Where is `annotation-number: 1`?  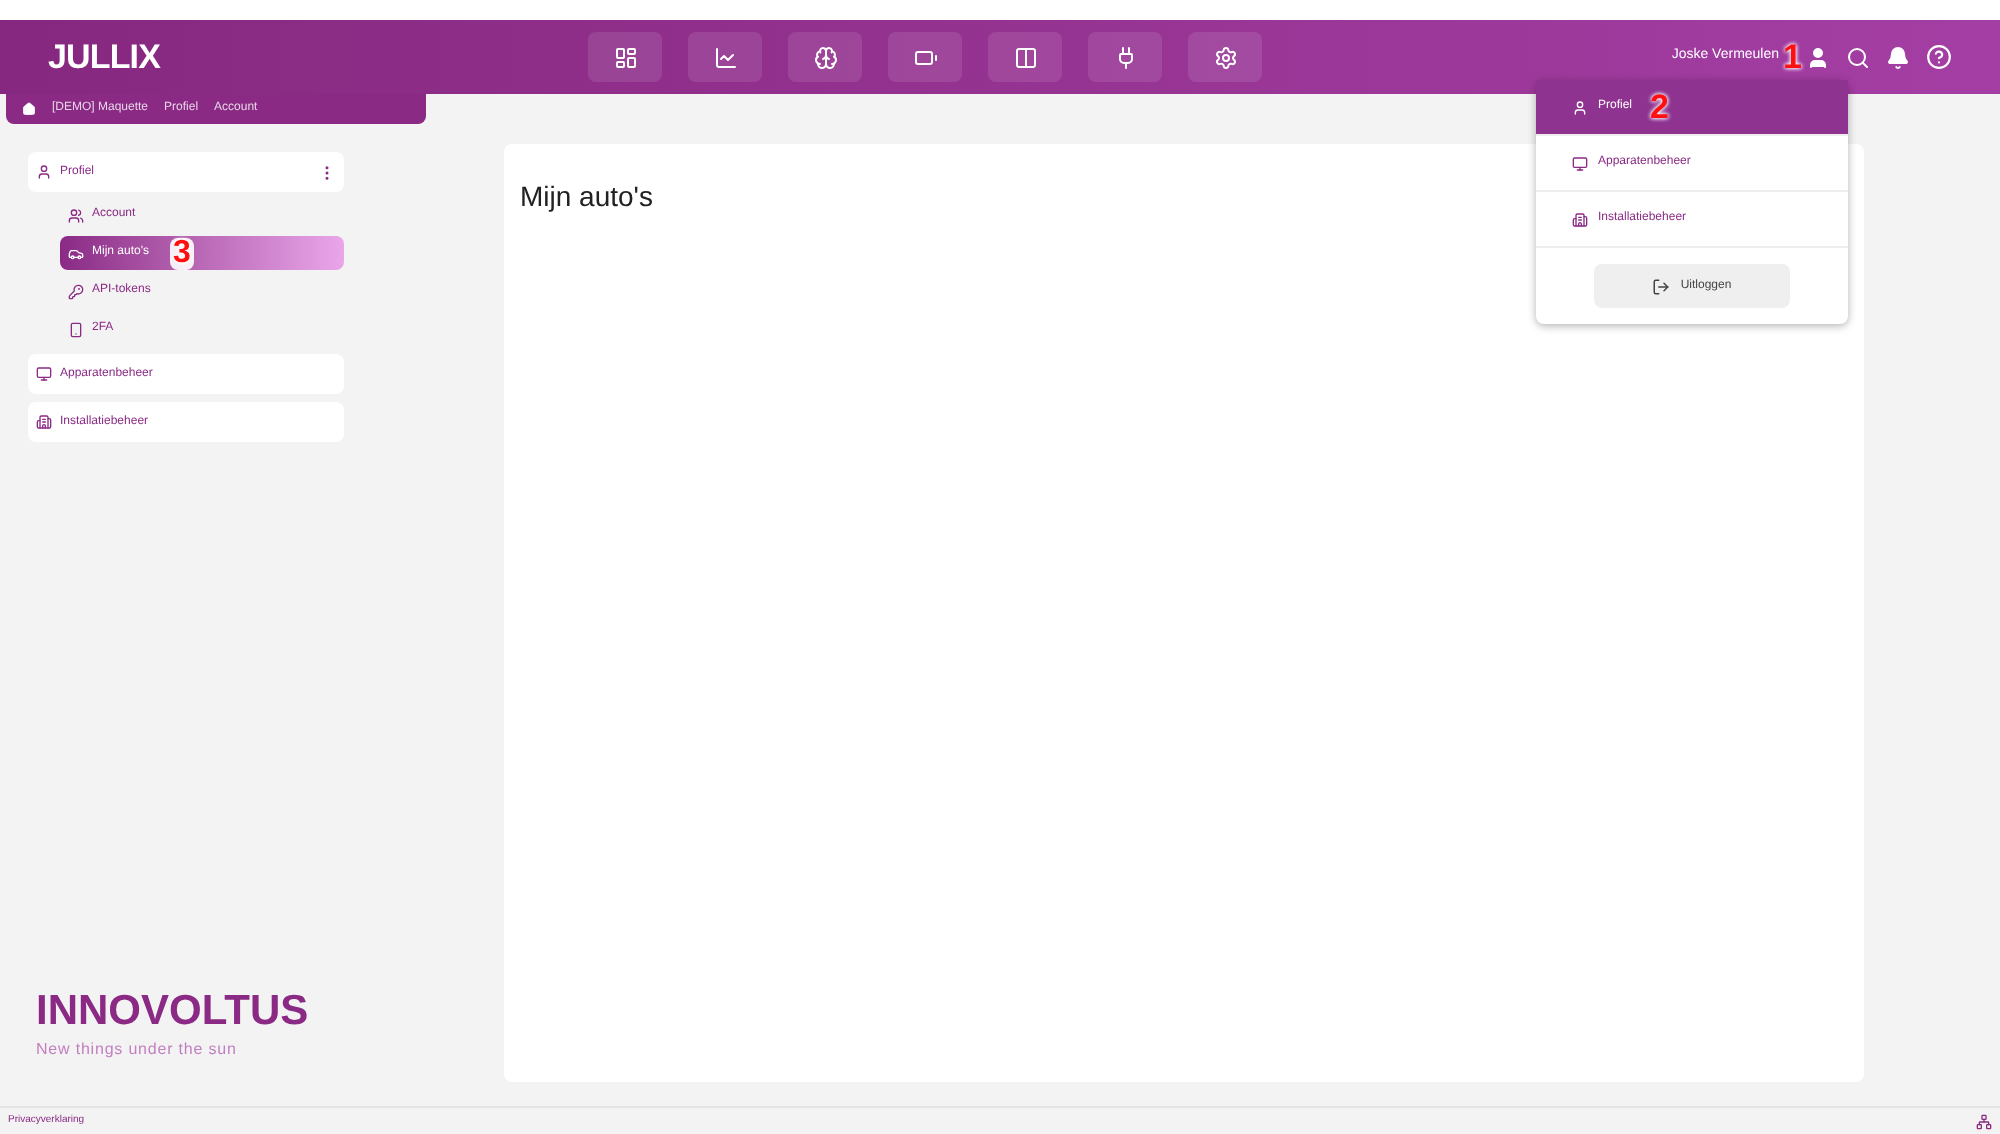 annotation-number: 1 is located at coordinates (1792, 57).